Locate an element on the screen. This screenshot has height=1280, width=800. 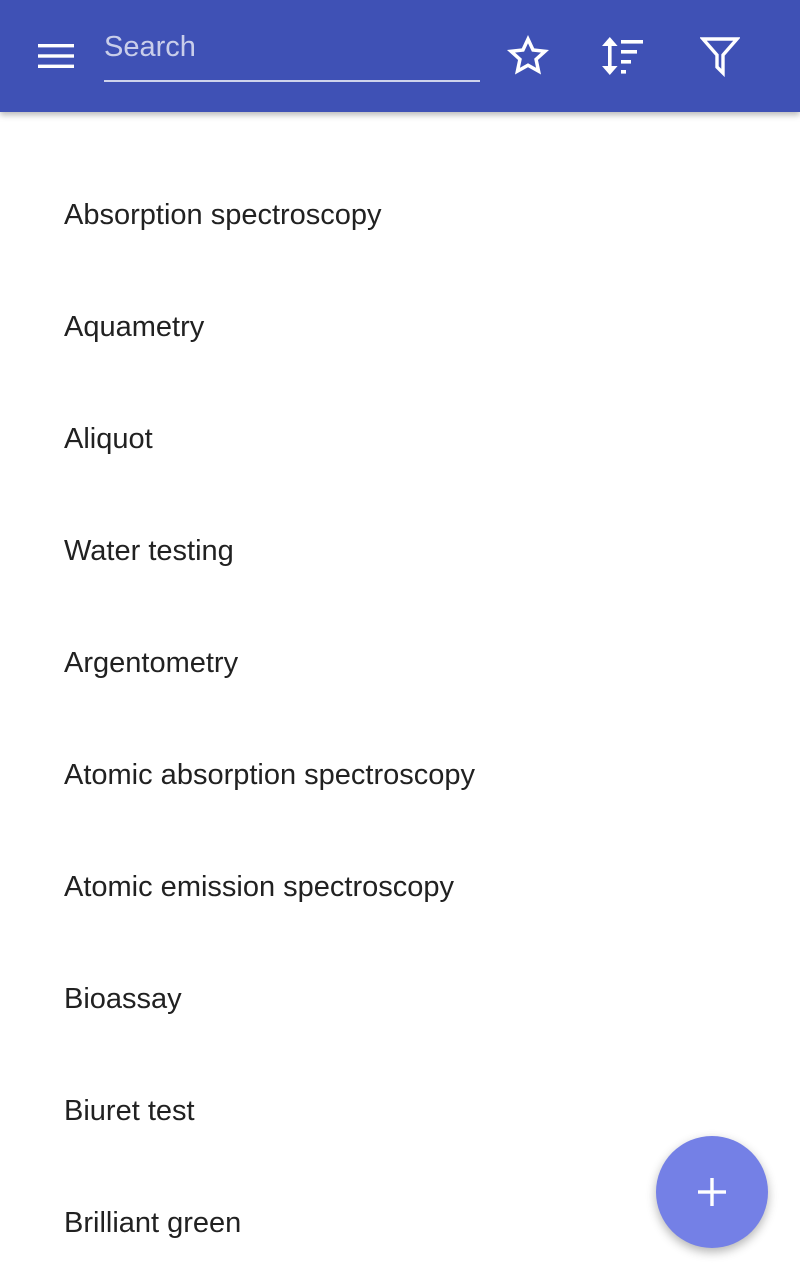
sort-icon is located at coordinates (622, 56).